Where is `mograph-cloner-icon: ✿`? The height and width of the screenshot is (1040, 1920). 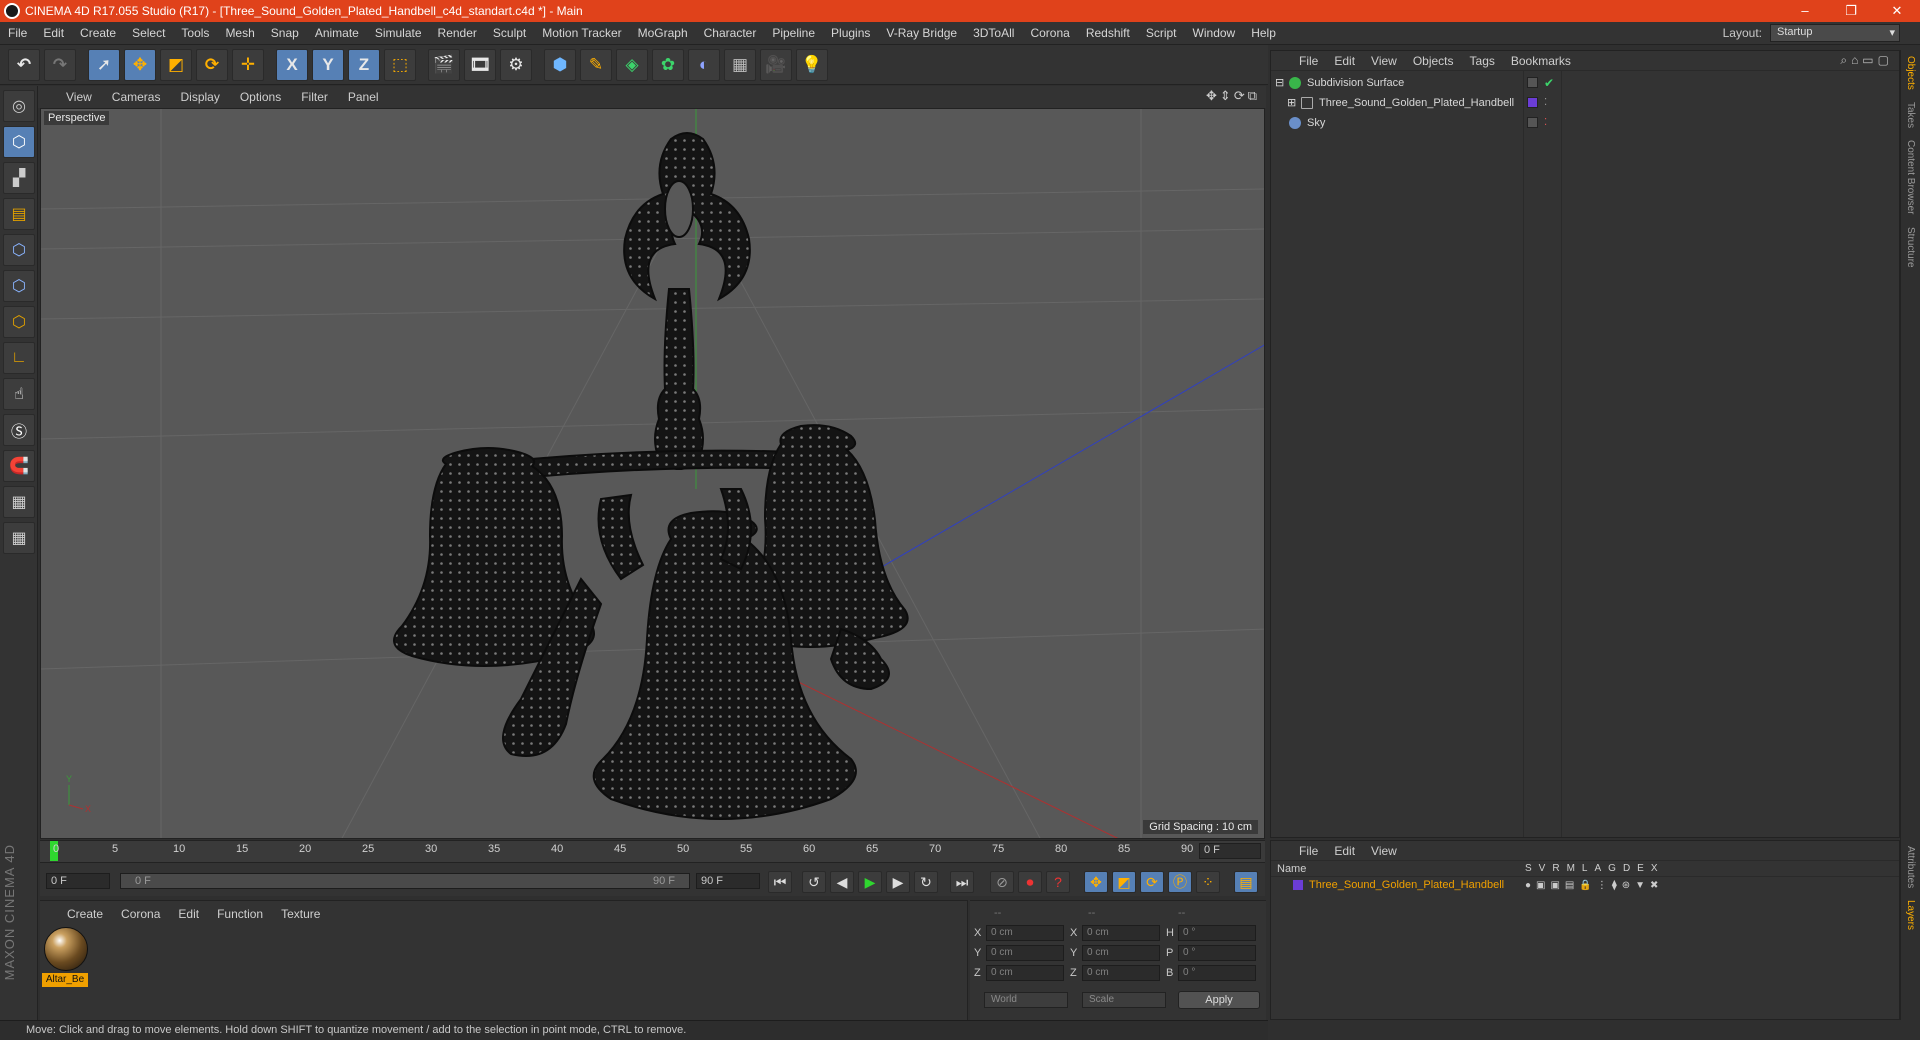 mograph-cloner-icon: ✿ is located at coordinates (668, 64).